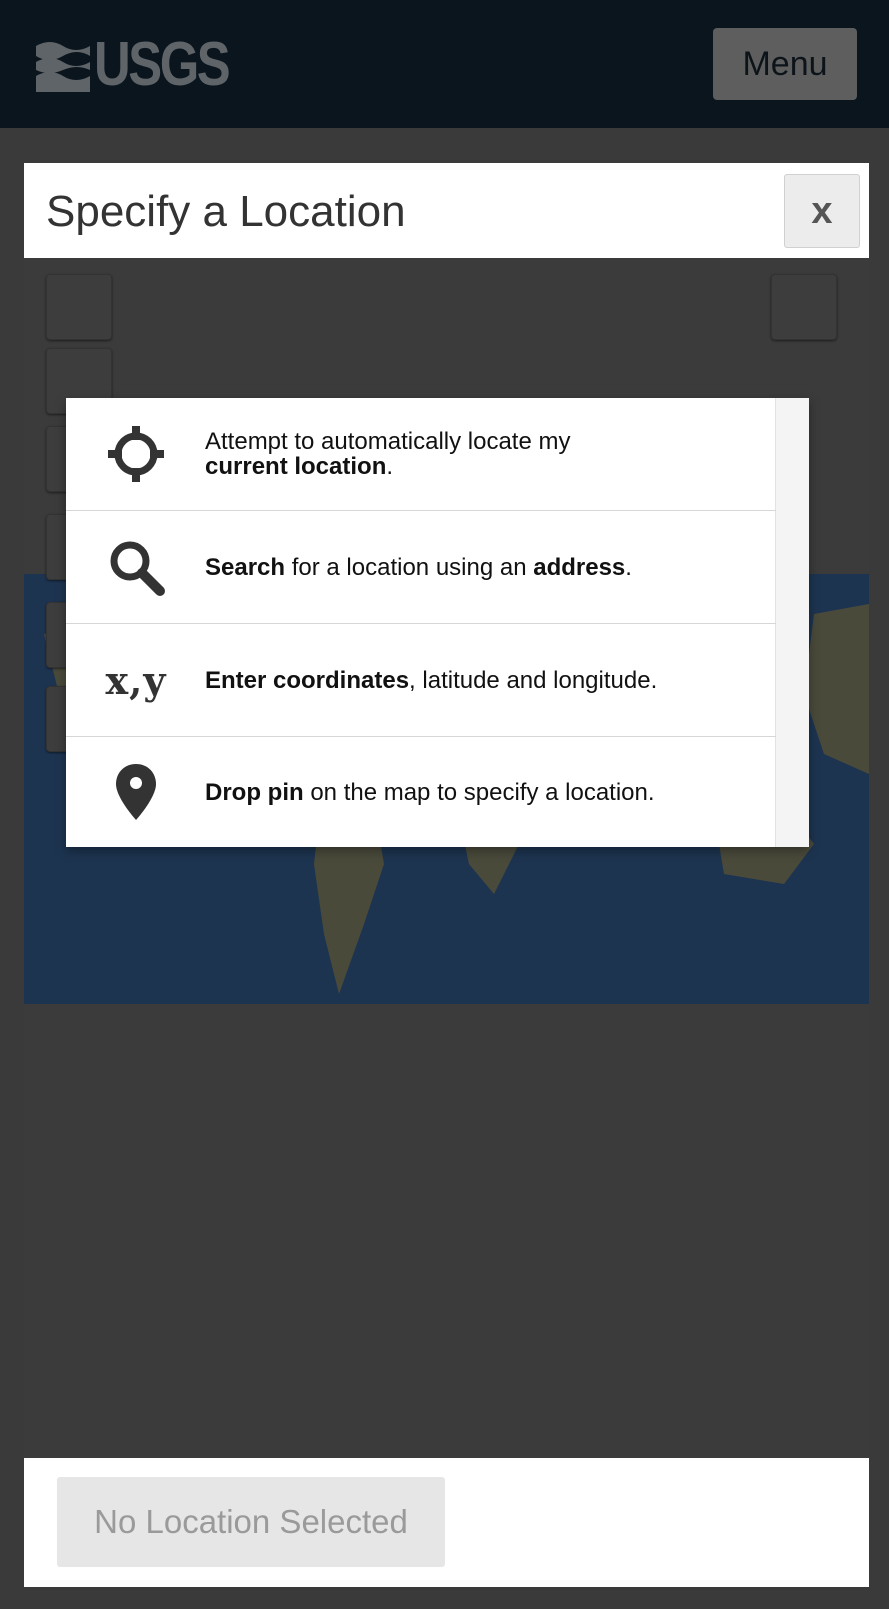 This screenshot has height=1609, width=889. I want to click on site-header: USGS Menu, so click(444, 64).